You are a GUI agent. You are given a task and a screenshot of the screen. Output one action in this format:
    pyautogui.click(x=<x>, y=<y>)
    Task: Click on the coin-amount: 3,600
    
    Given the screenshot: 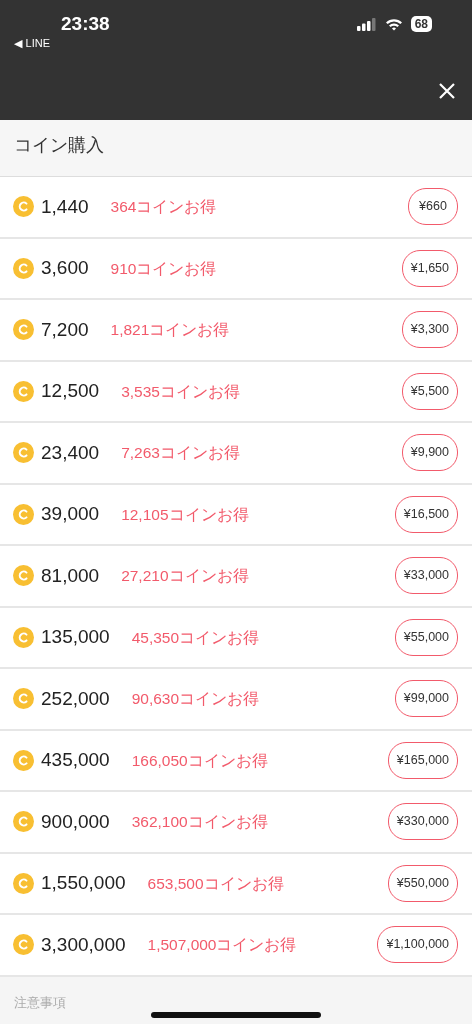 What is the action you would take?
    pyautogui.click(x=65, y=268)
    